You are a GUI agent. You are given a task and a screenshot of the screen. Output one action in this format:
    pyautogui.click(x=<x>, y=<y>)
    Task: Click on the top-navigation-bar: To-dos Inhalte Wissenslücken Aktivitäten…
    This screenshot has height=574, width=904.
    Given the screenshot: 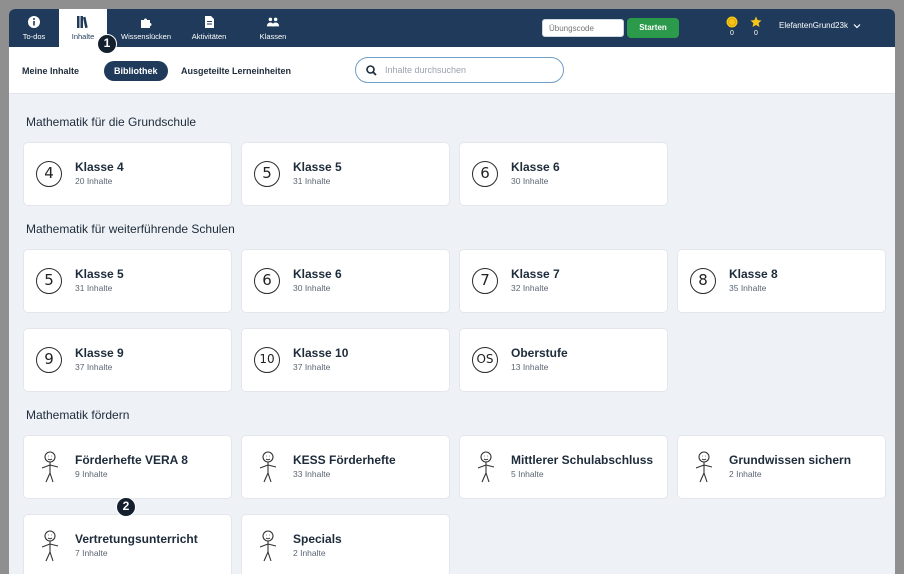 What is the action you would take?
    pyautogui.click(x=452, y=28)
    